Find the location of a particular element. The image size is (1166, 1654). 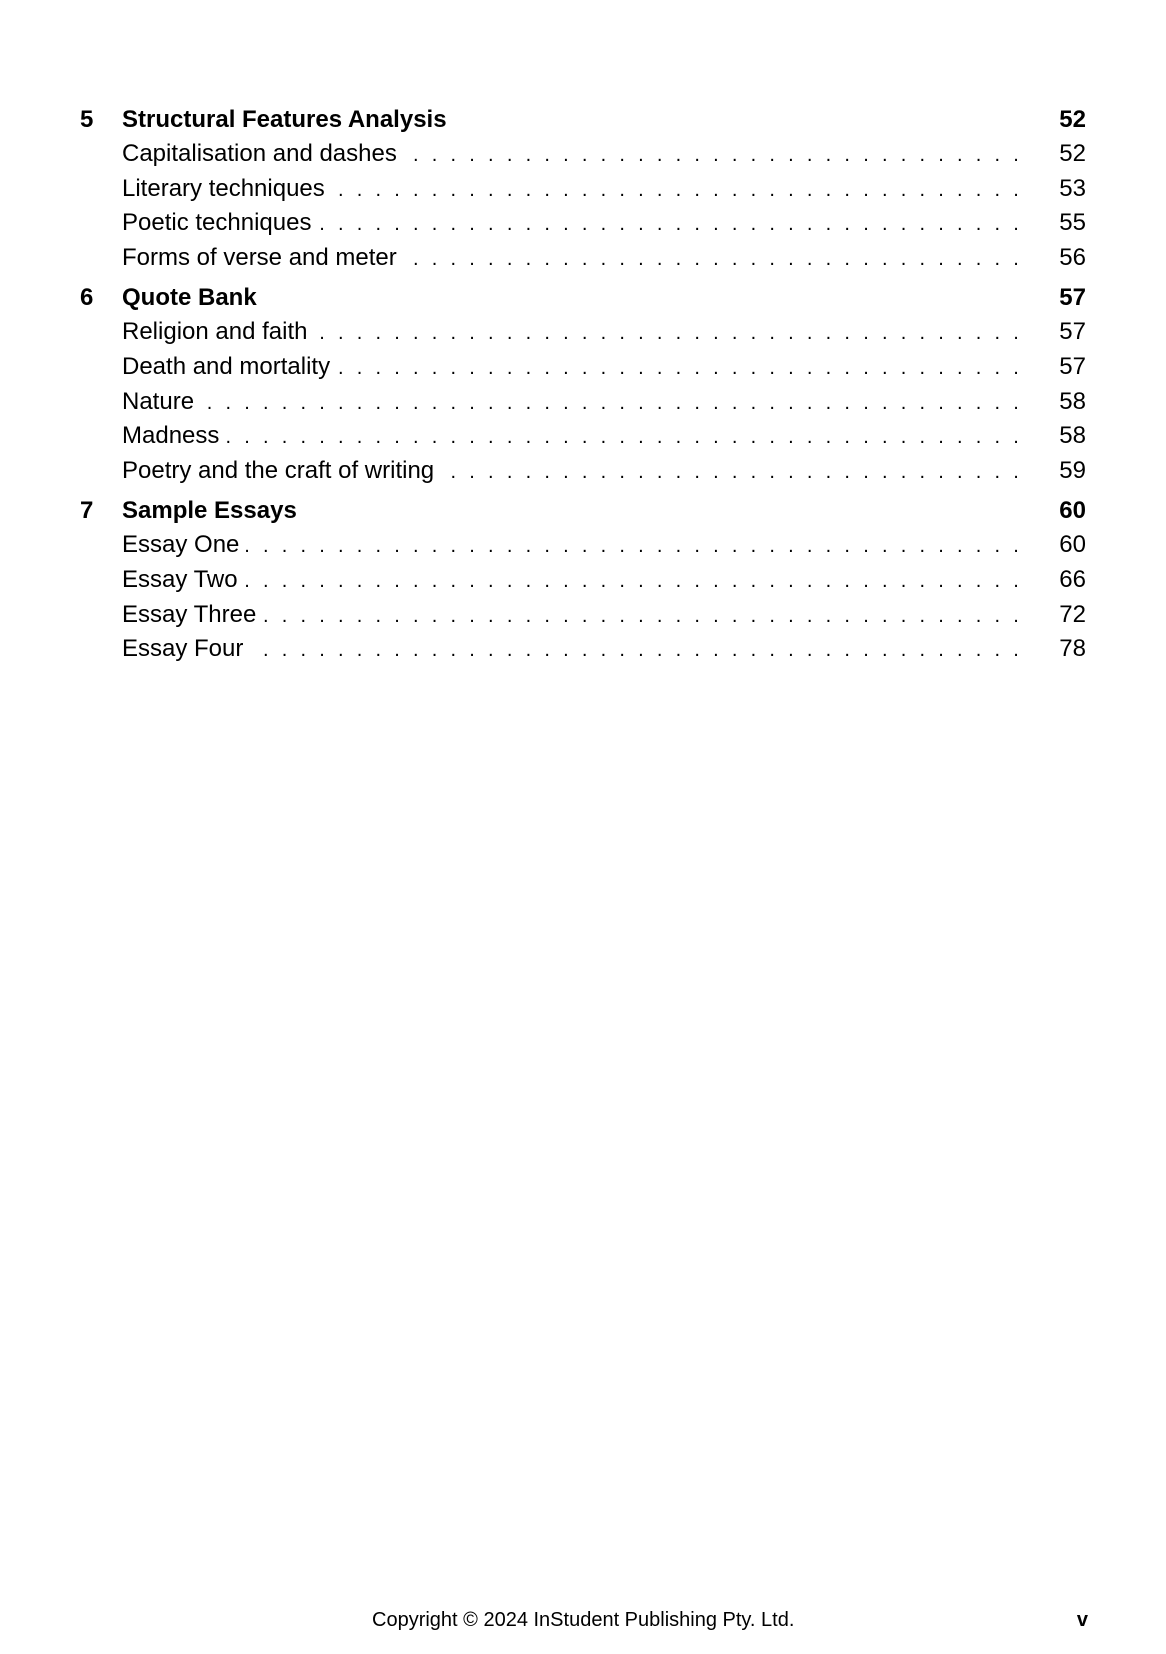

chapter-page-number: 52 is located at coordinates (1072, 119).